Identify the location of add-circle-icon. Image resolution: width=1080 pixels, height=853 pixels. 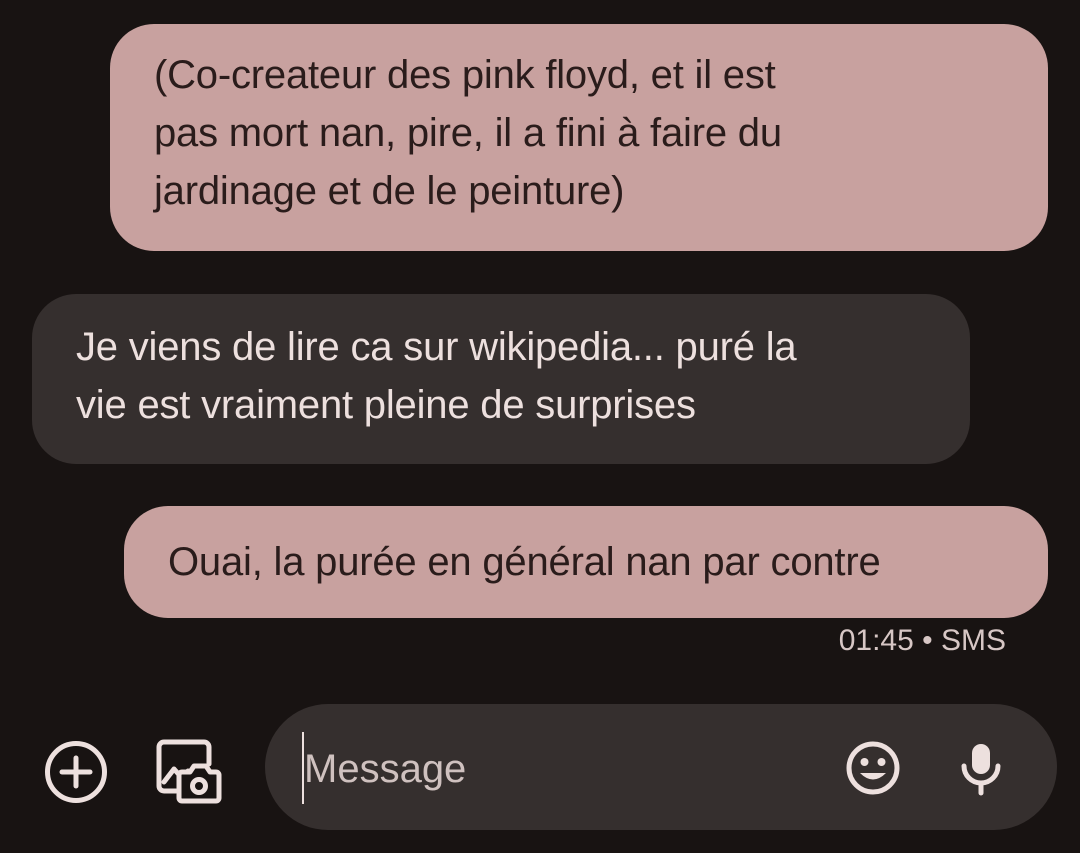
(76, 772).